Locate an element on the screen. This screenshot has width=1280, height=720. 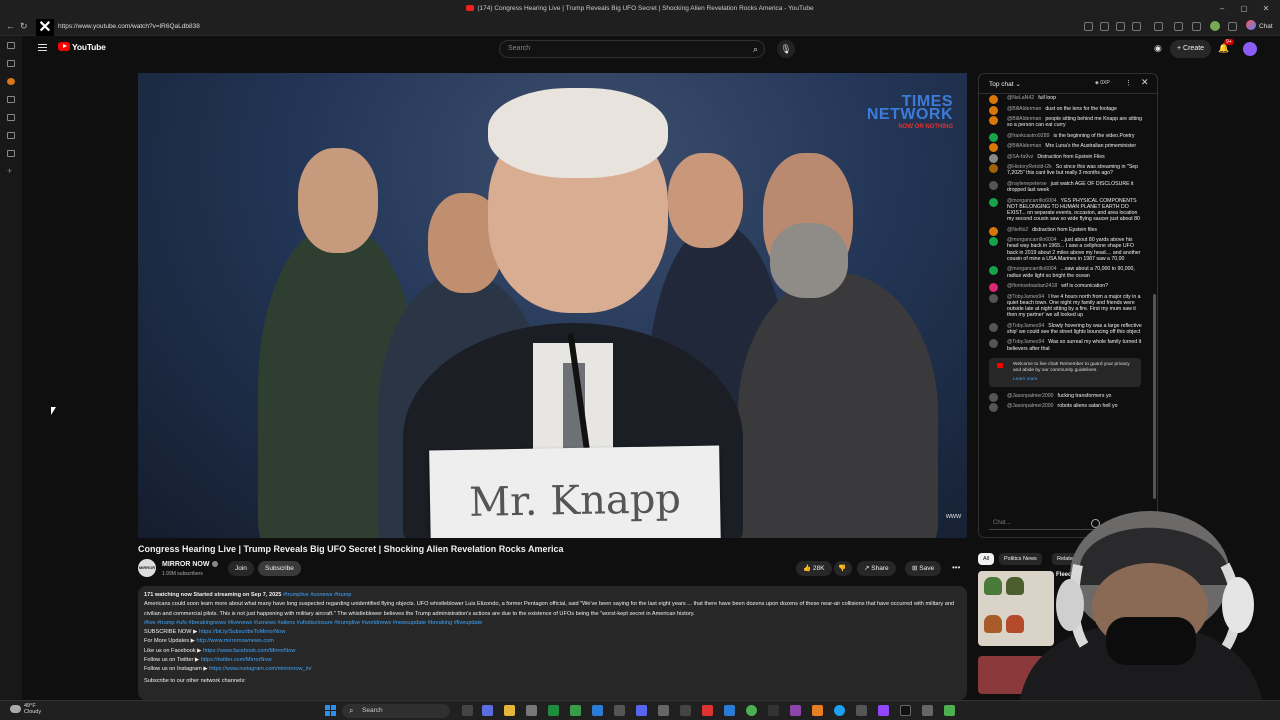
description-link: https://bit.ly/SubscribeToMirrorNow is located at coordinates (242, 632).